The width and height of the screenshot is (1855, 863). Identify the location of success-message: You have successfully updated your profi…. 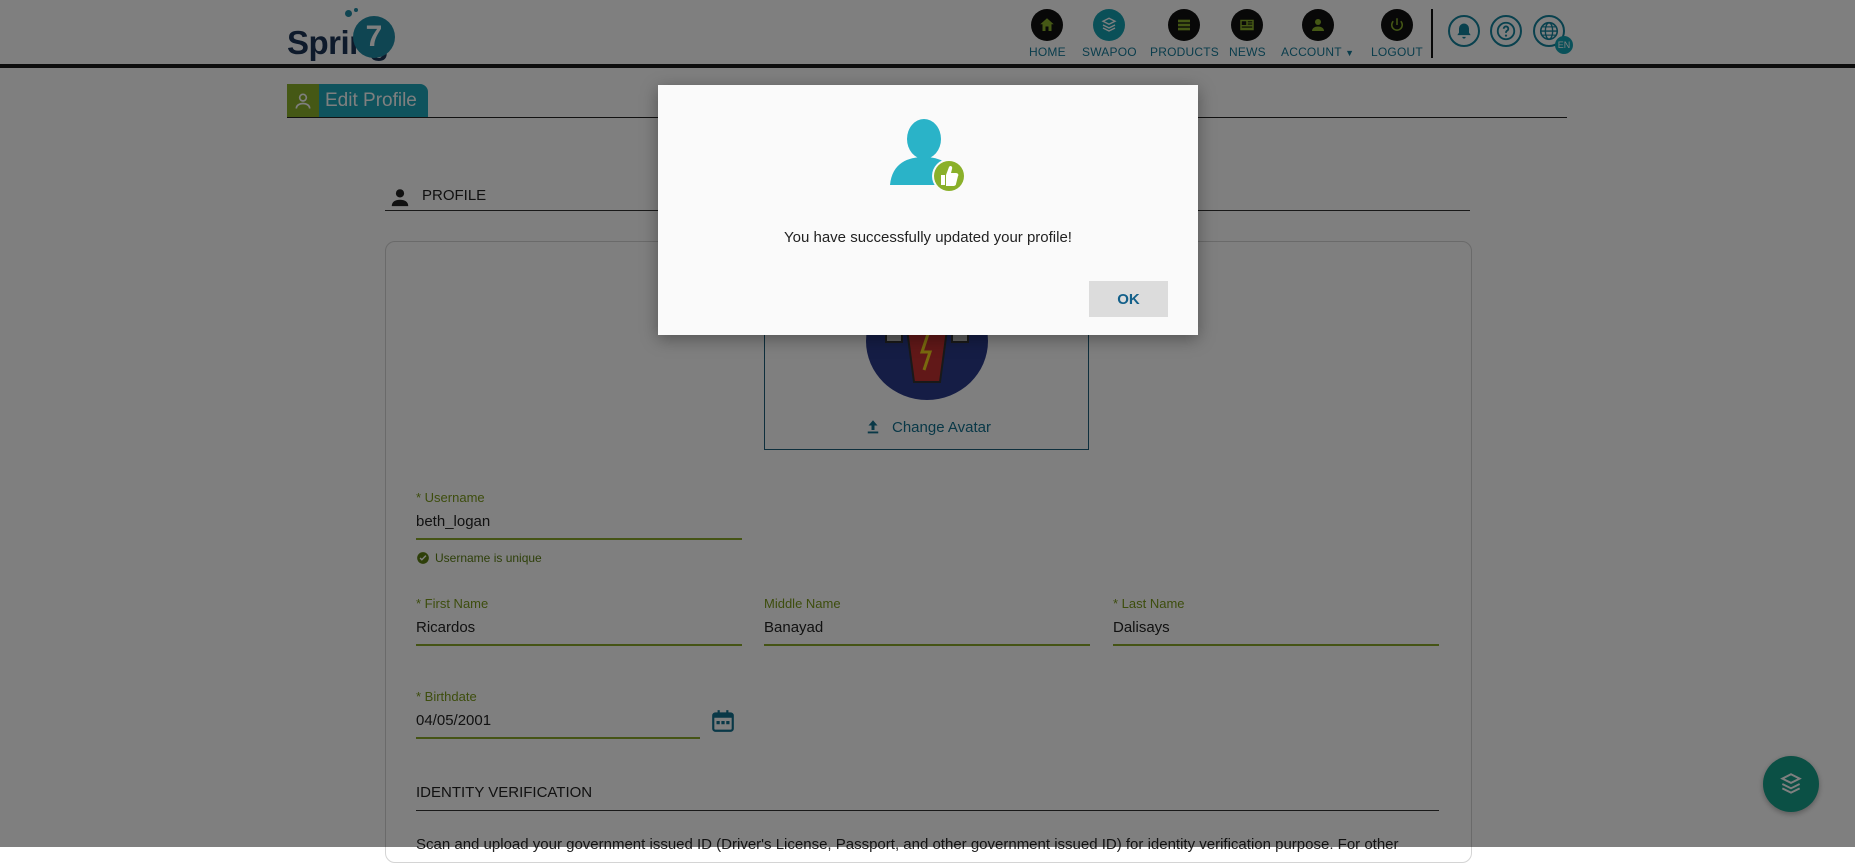
(928, 237).